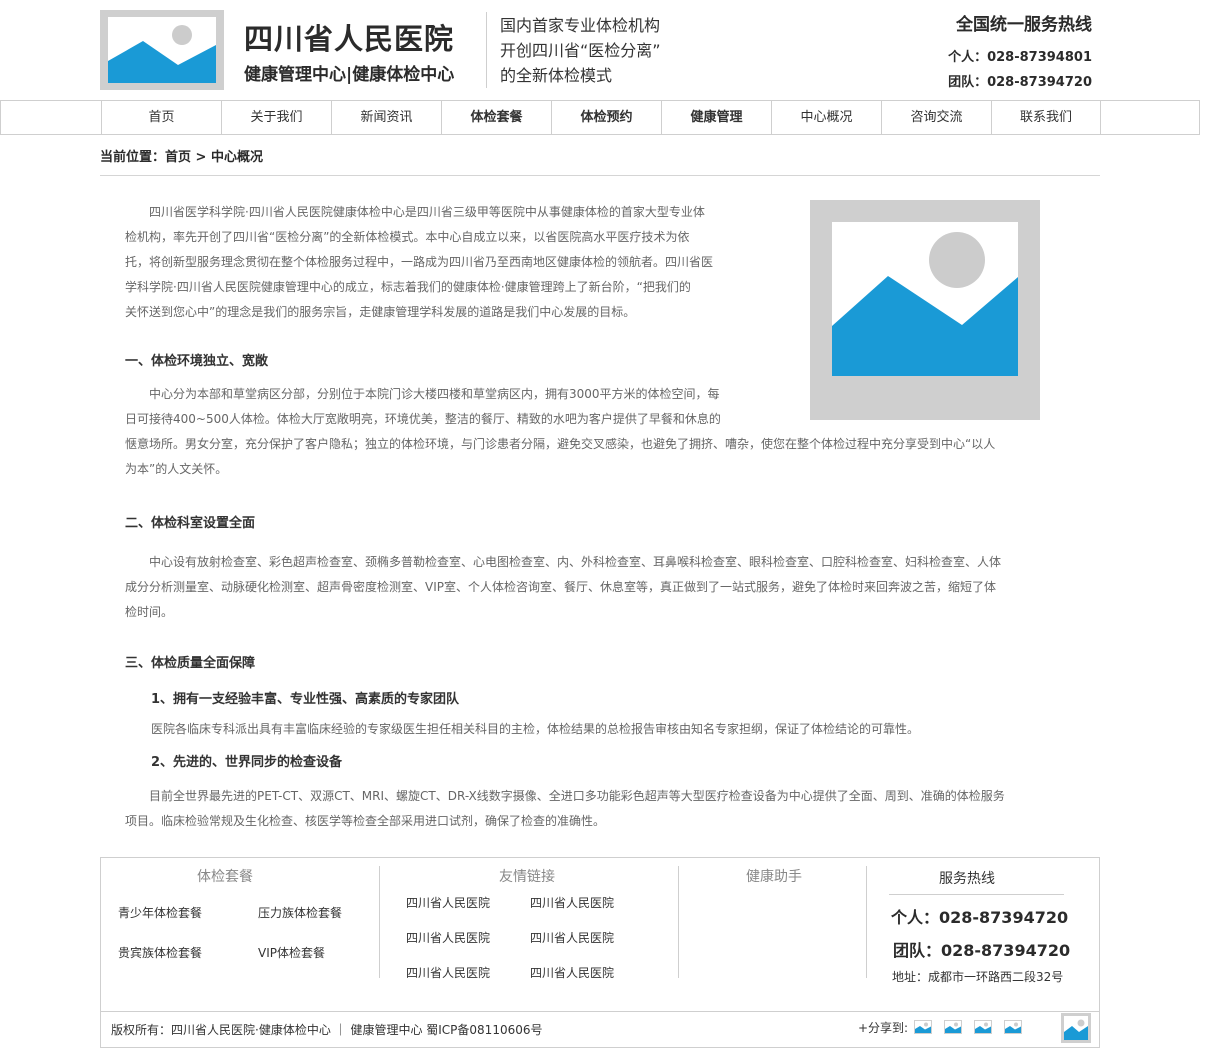 The image size is (1209, 1056). Describe the element at coordinates (580, 25) in the screenshot. I see `slogan-line: 国内首家专业体检机构` at that location.